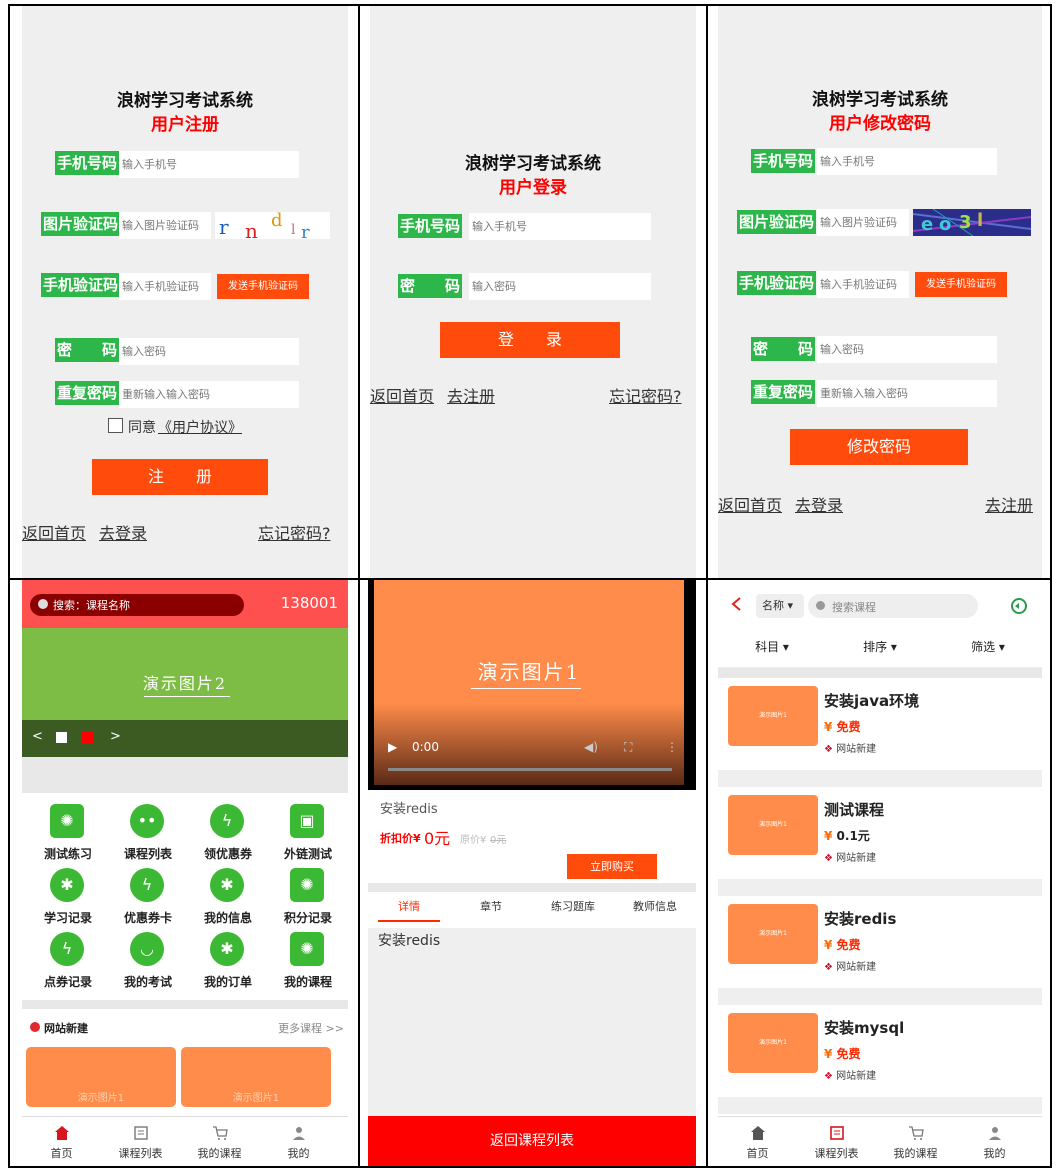 The width and height of the screenshot is (1060, 1172). Describe the element at coordinates (68, 853) in the screenshot. I see `grid-item-label: 测试练习` at that location.